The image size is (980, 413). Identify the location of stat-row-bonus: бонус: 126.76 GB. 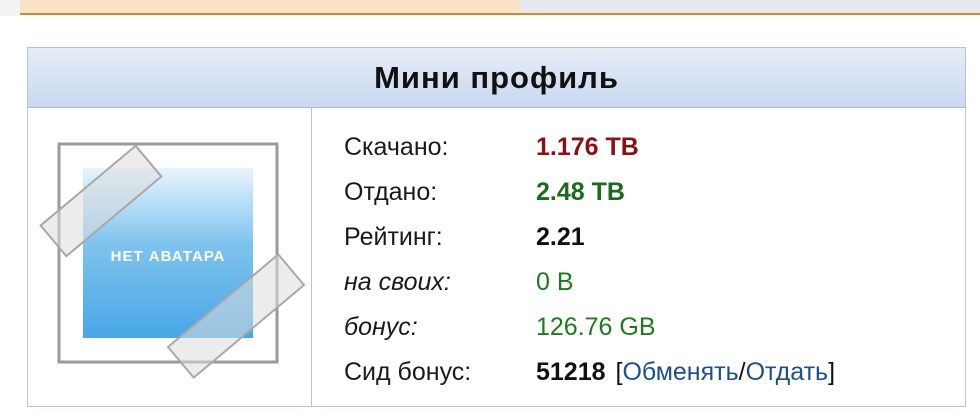
(589, 327).